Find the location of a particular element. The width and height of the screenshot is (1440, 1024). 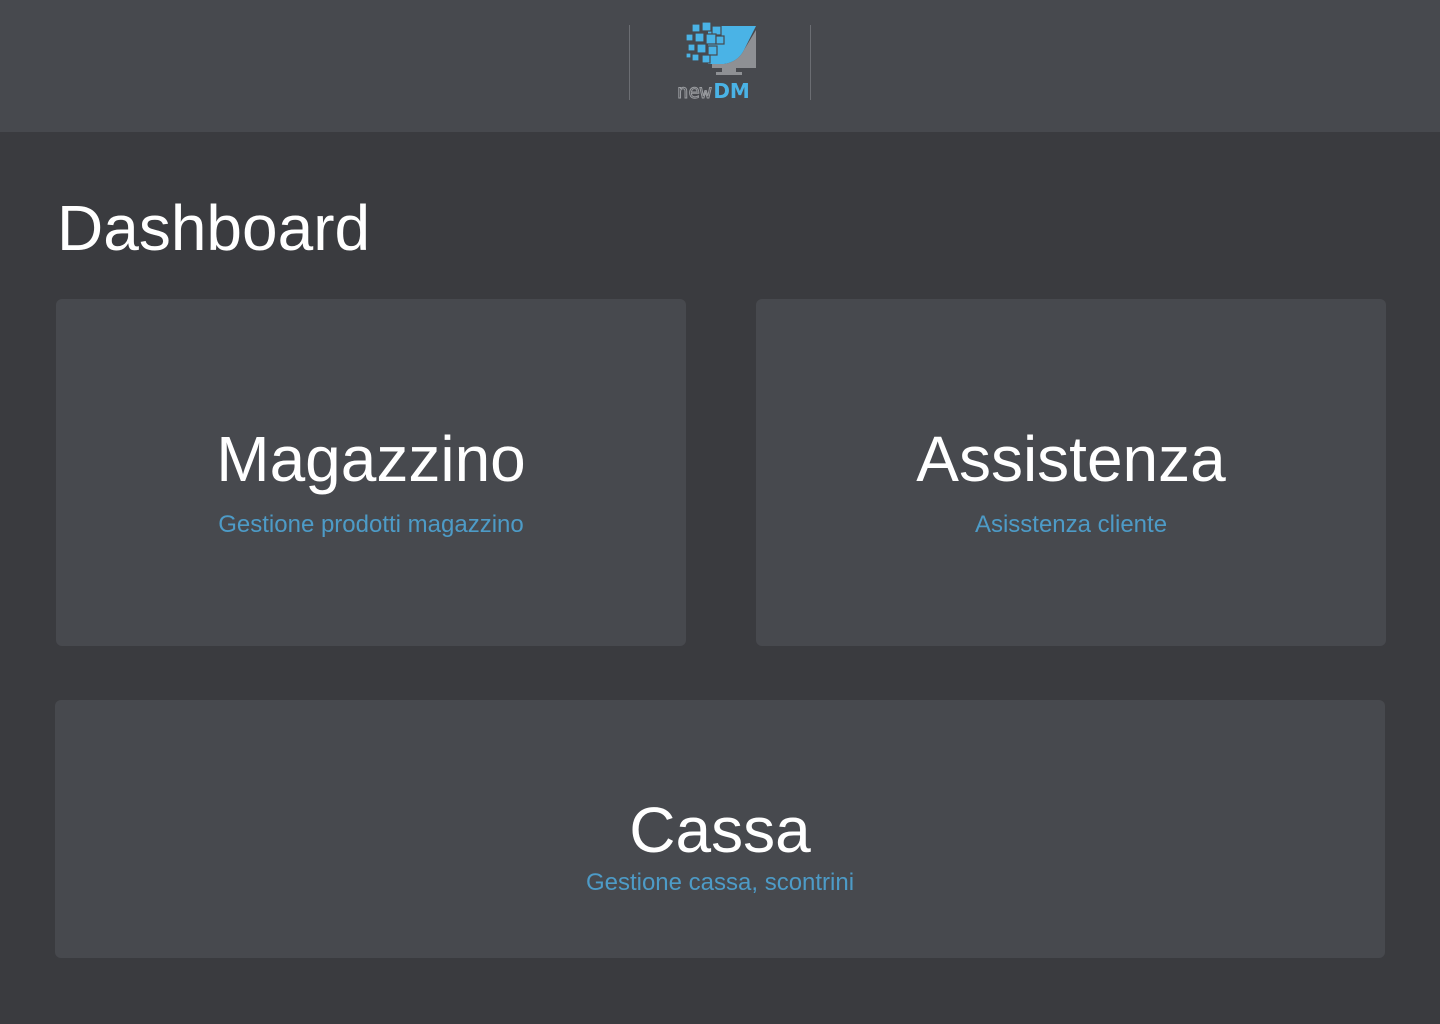

logo-wordmark: new DM is located at coordinates (713, 91).